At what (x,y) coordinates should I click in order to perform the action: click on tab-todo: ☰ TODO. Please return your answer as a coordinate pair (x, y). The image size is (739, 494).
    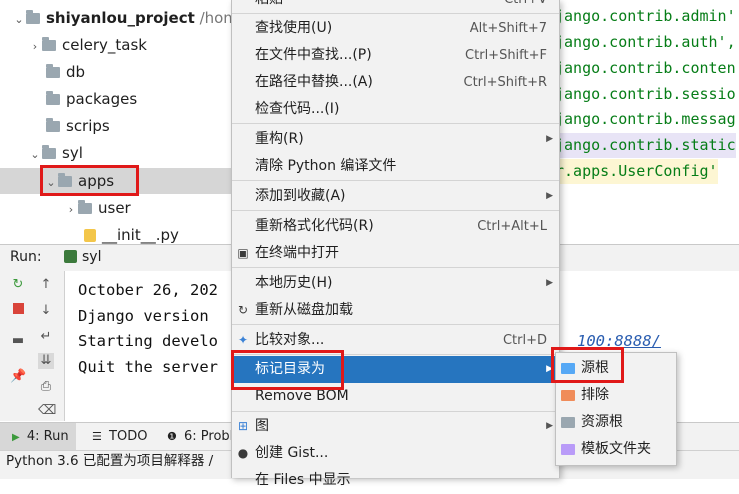
    Looking at the image, I should click on (119, 437).